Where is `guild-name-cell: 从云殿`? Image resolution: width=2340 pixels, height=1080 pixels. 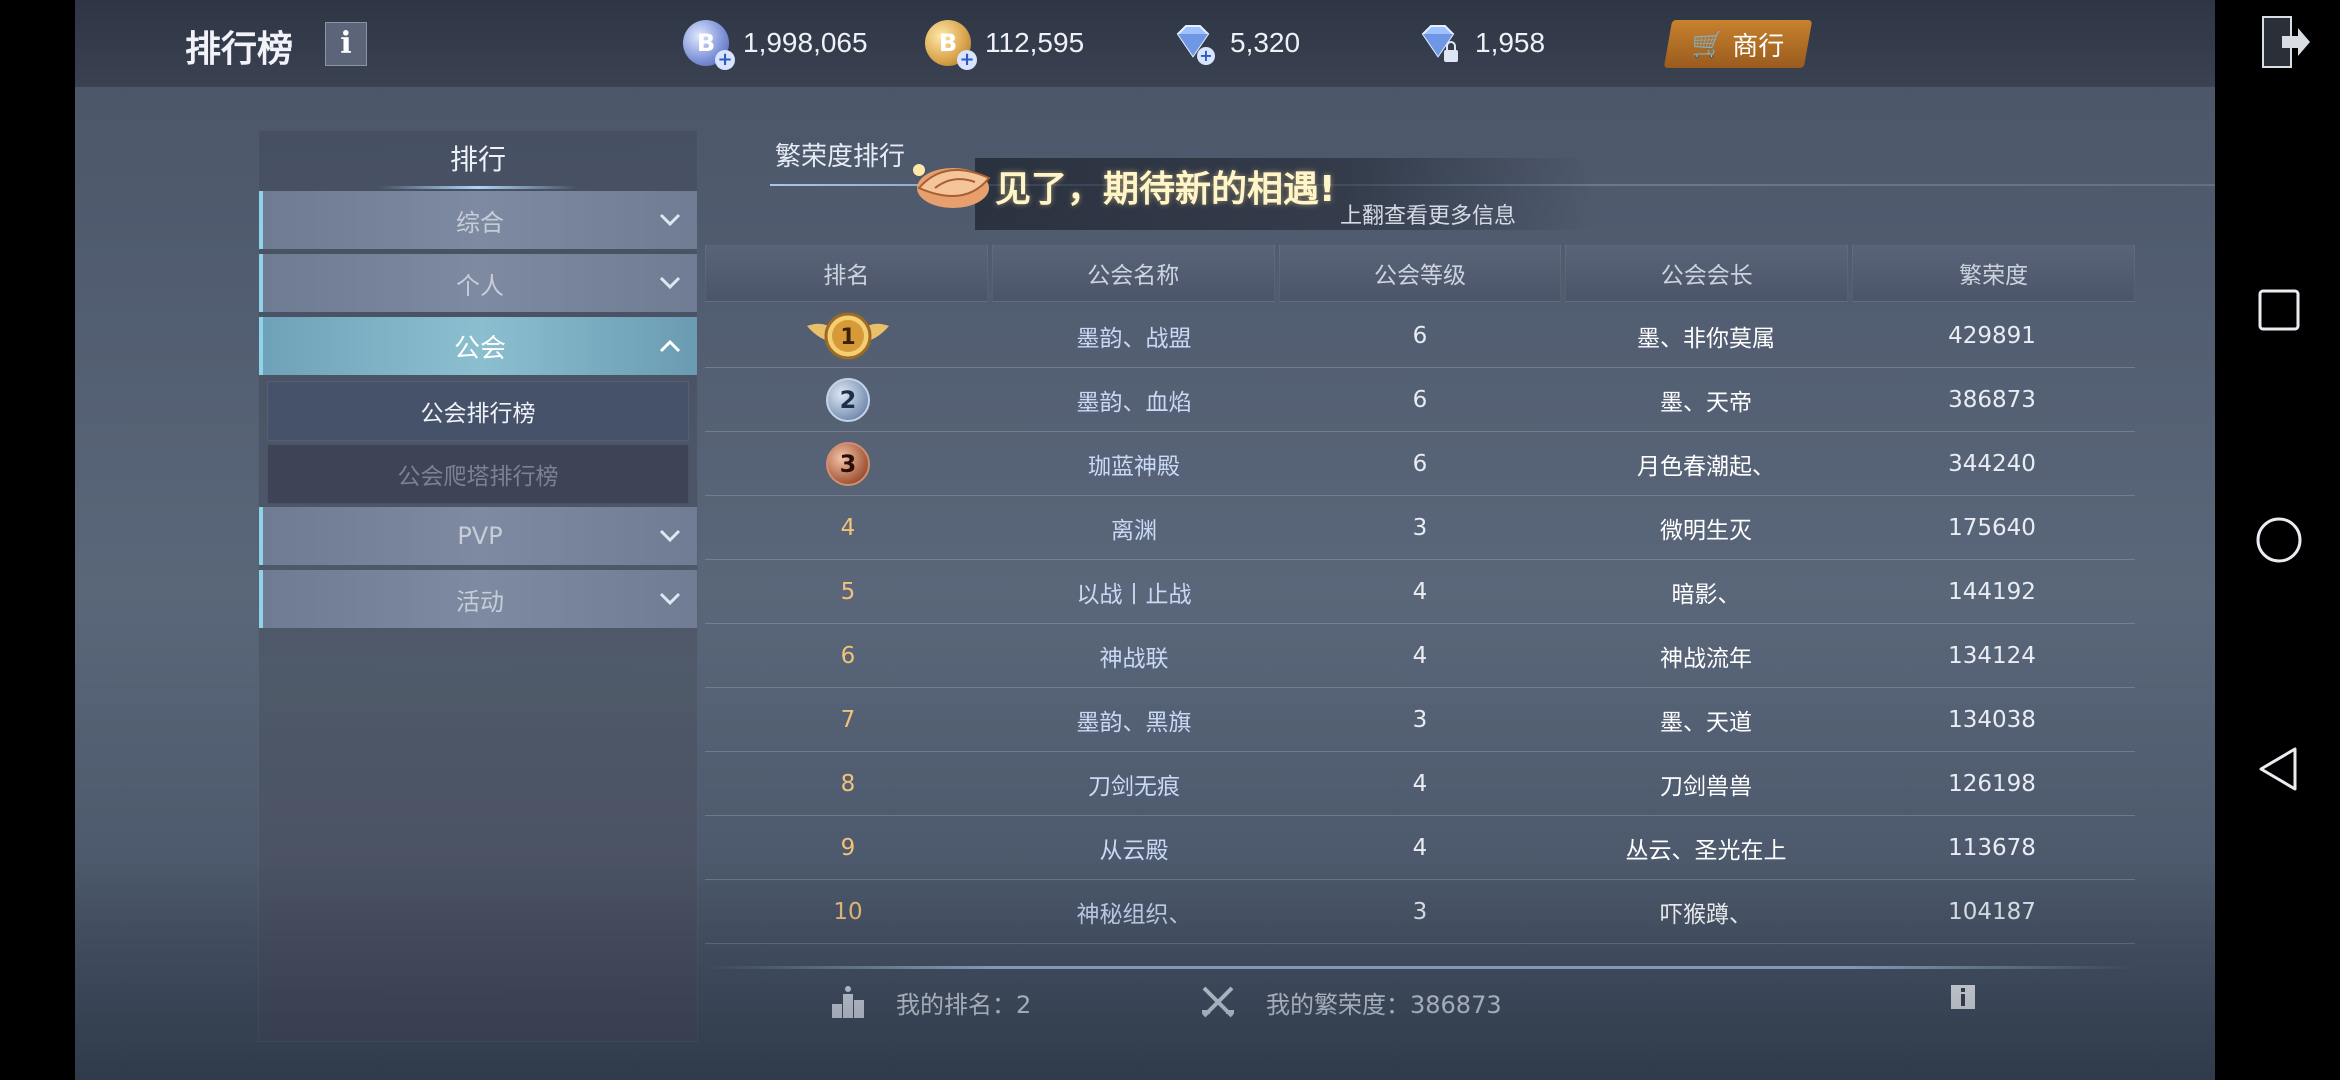
guild-name-cell: 从云殿 is located at coordinates (1134, 850).